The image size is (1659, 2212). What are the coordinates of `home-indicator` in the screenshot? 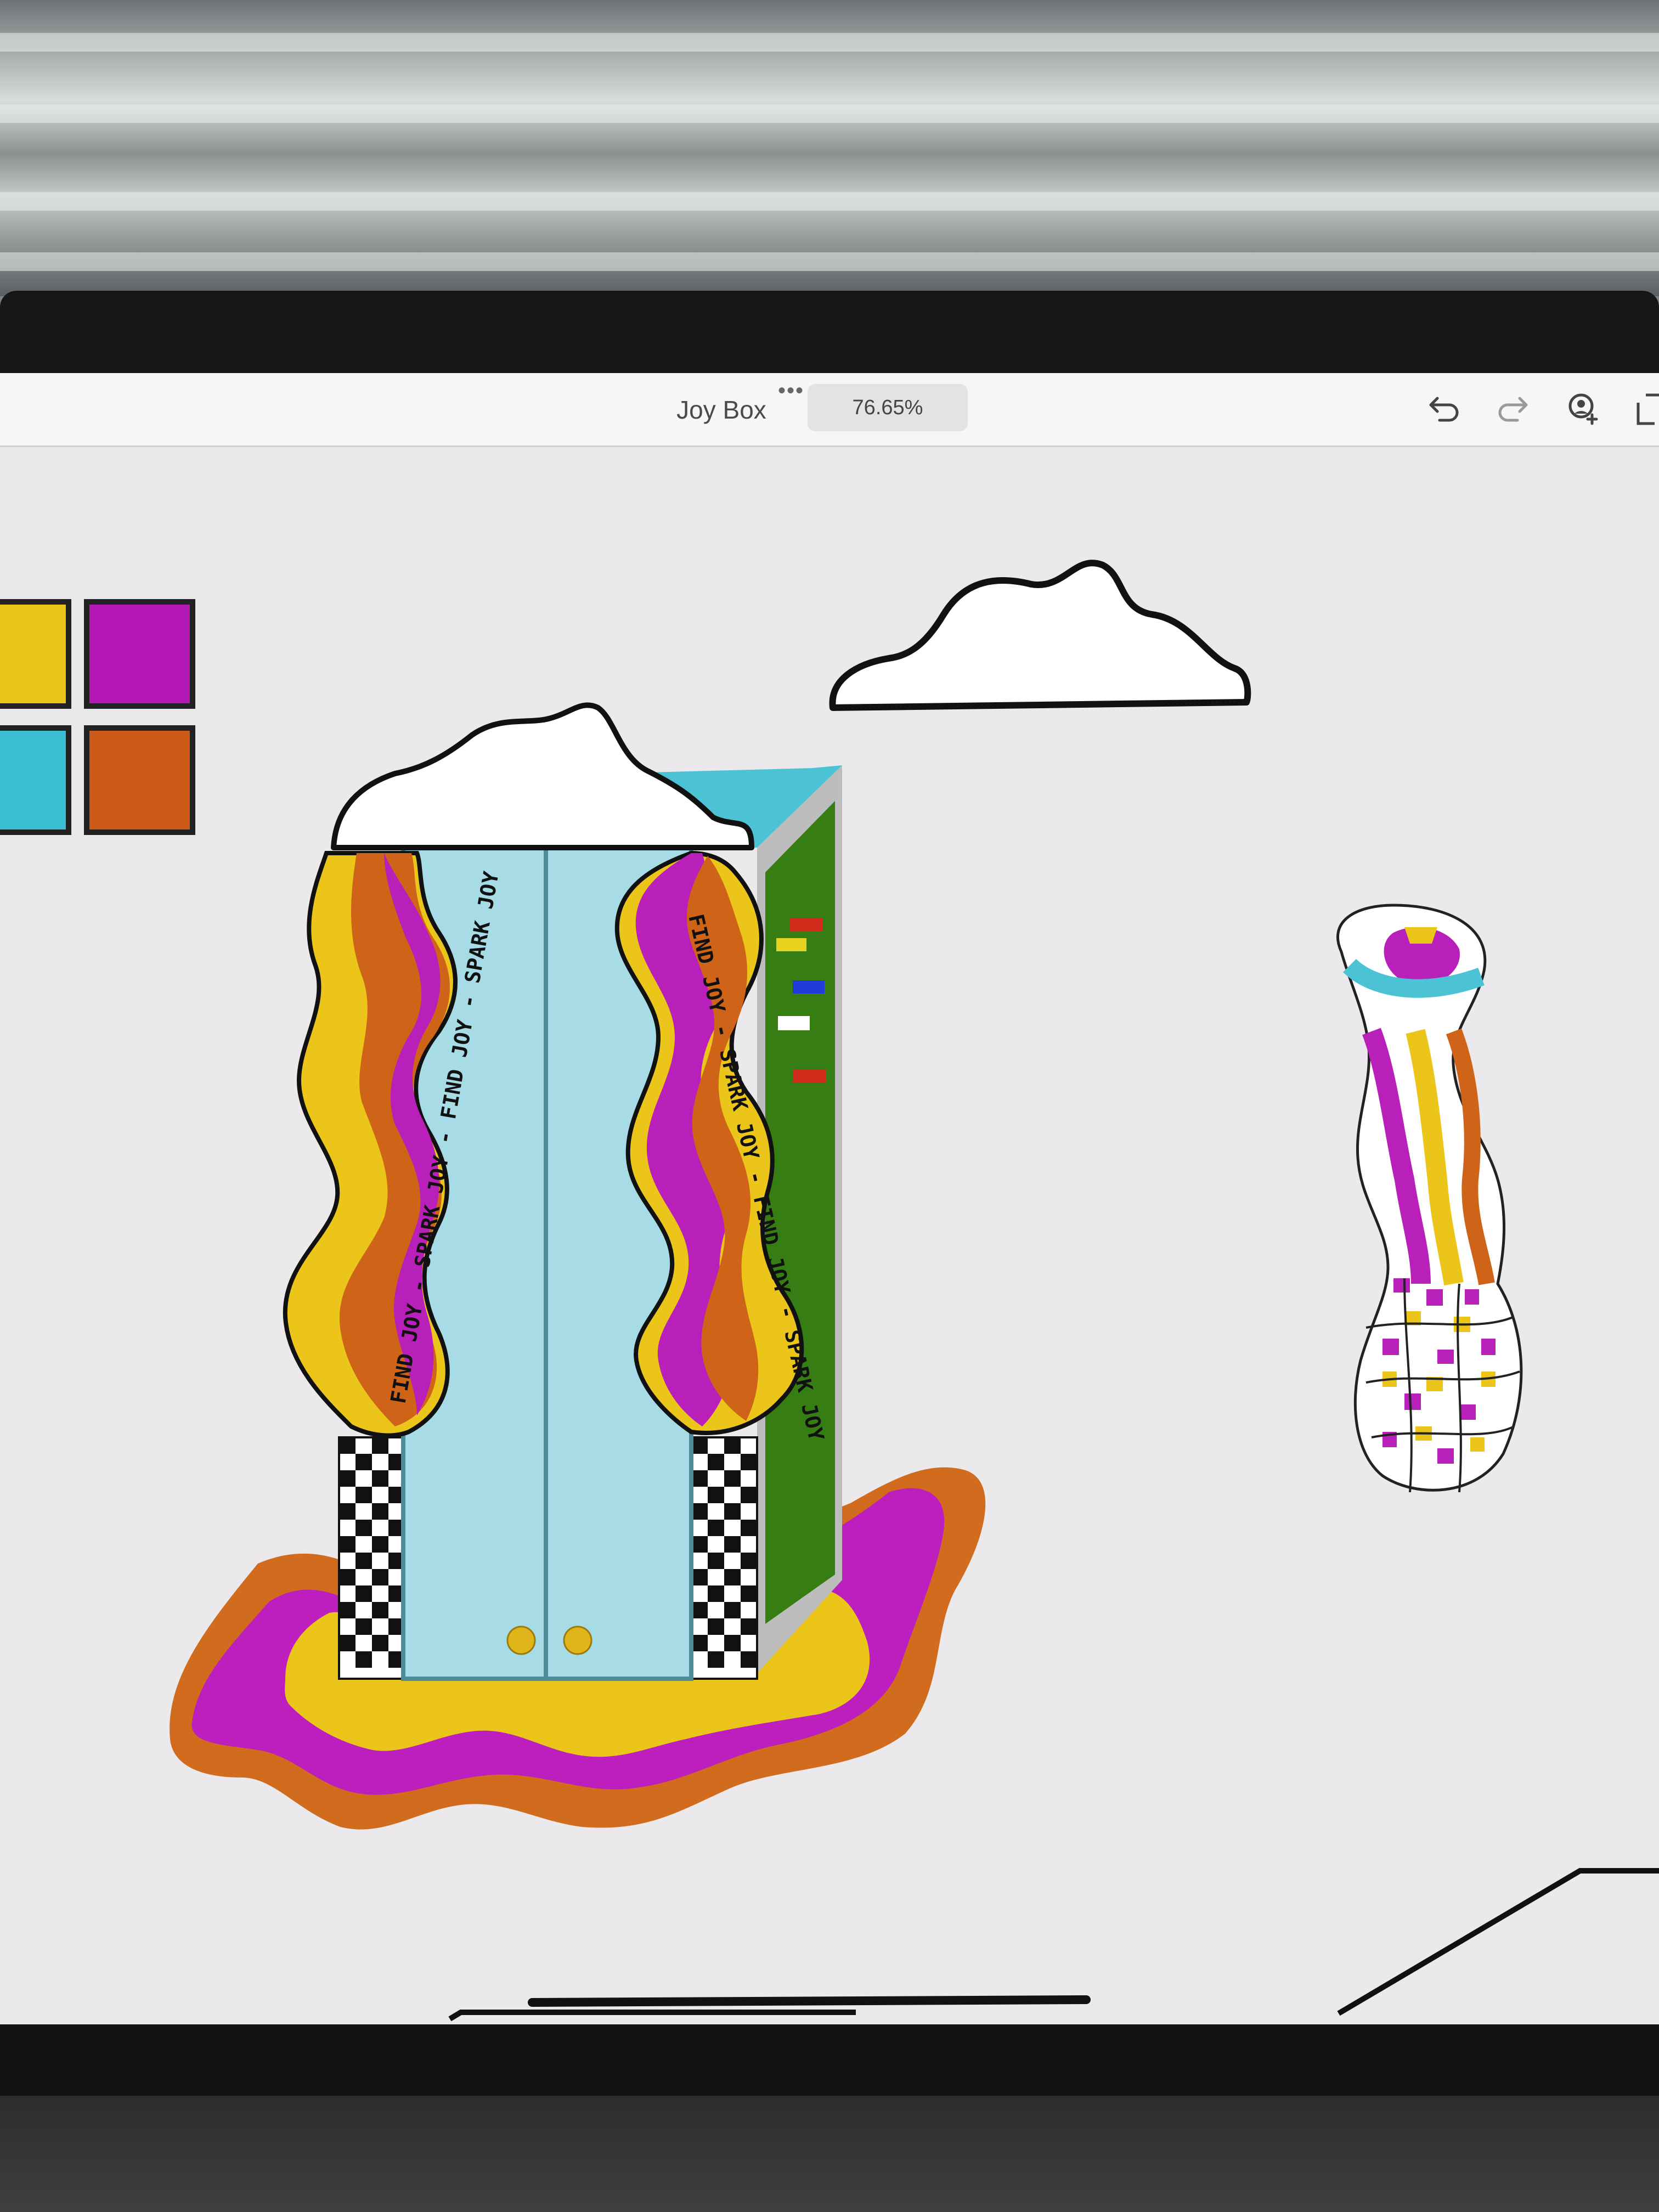 It's located at (809, 2001).